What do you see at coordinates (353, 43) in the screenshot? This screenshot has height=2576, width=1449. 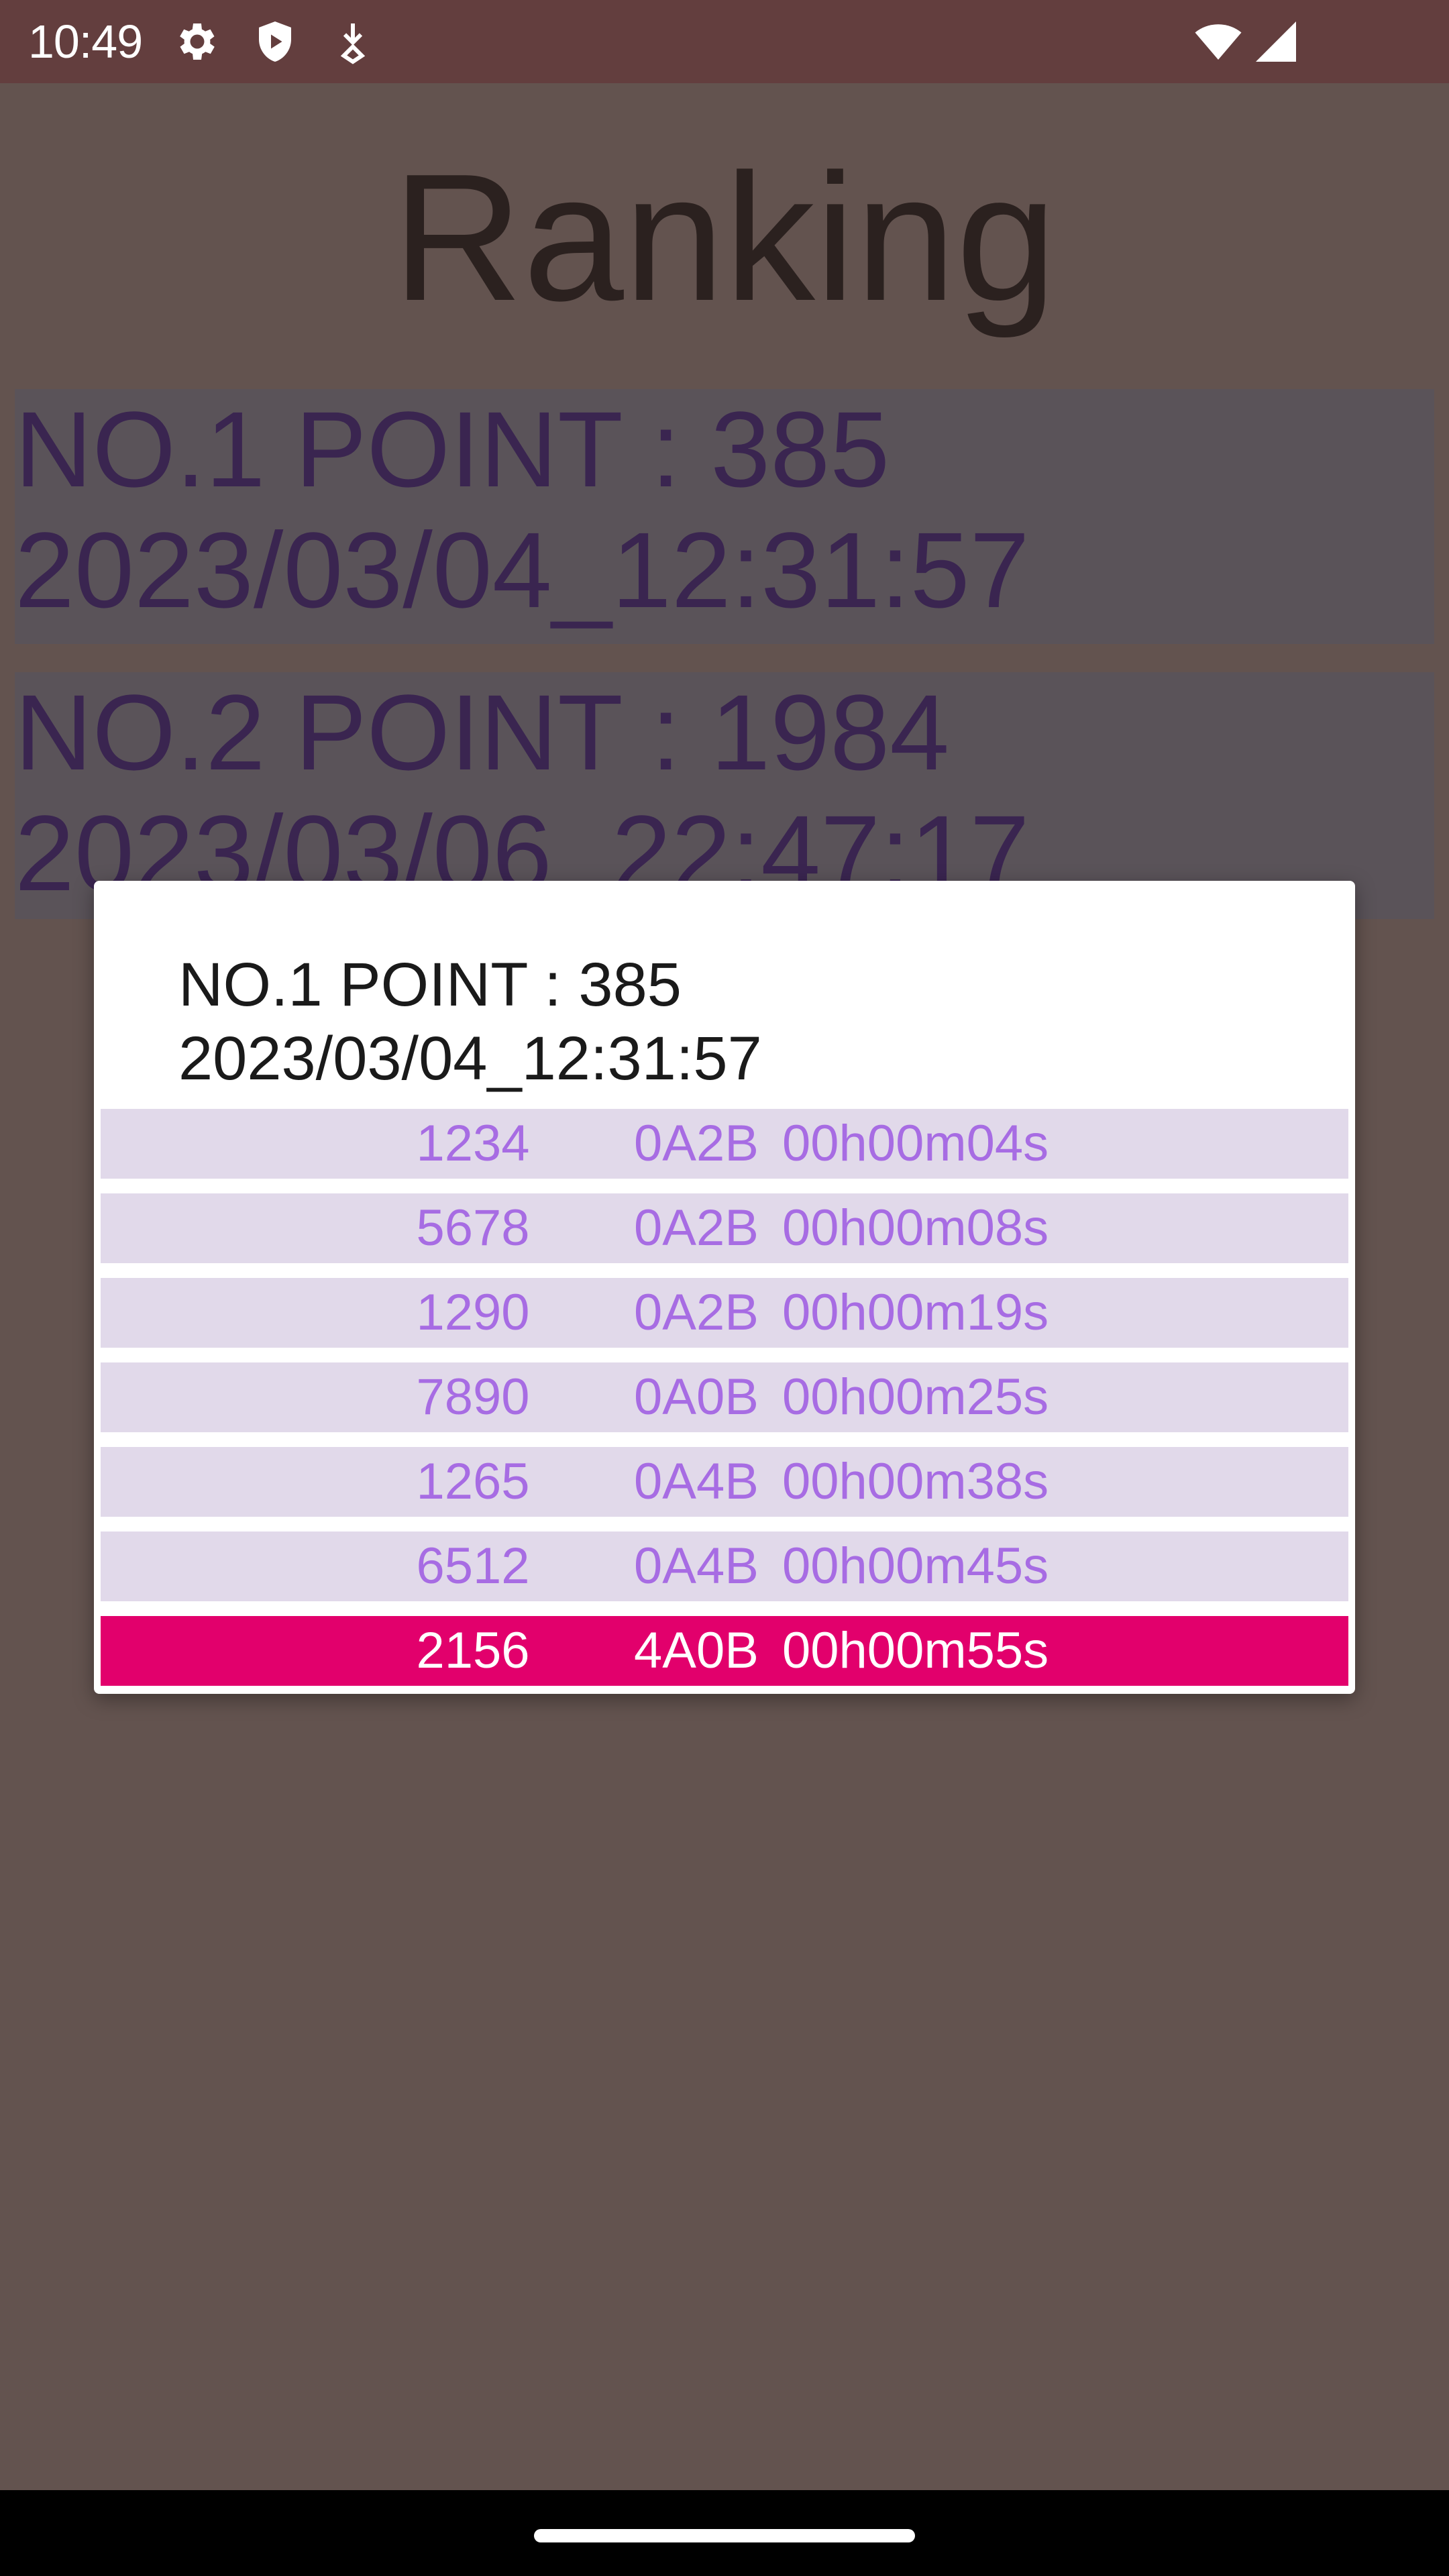 I see `download-icon` at bounding box center [353, 43].